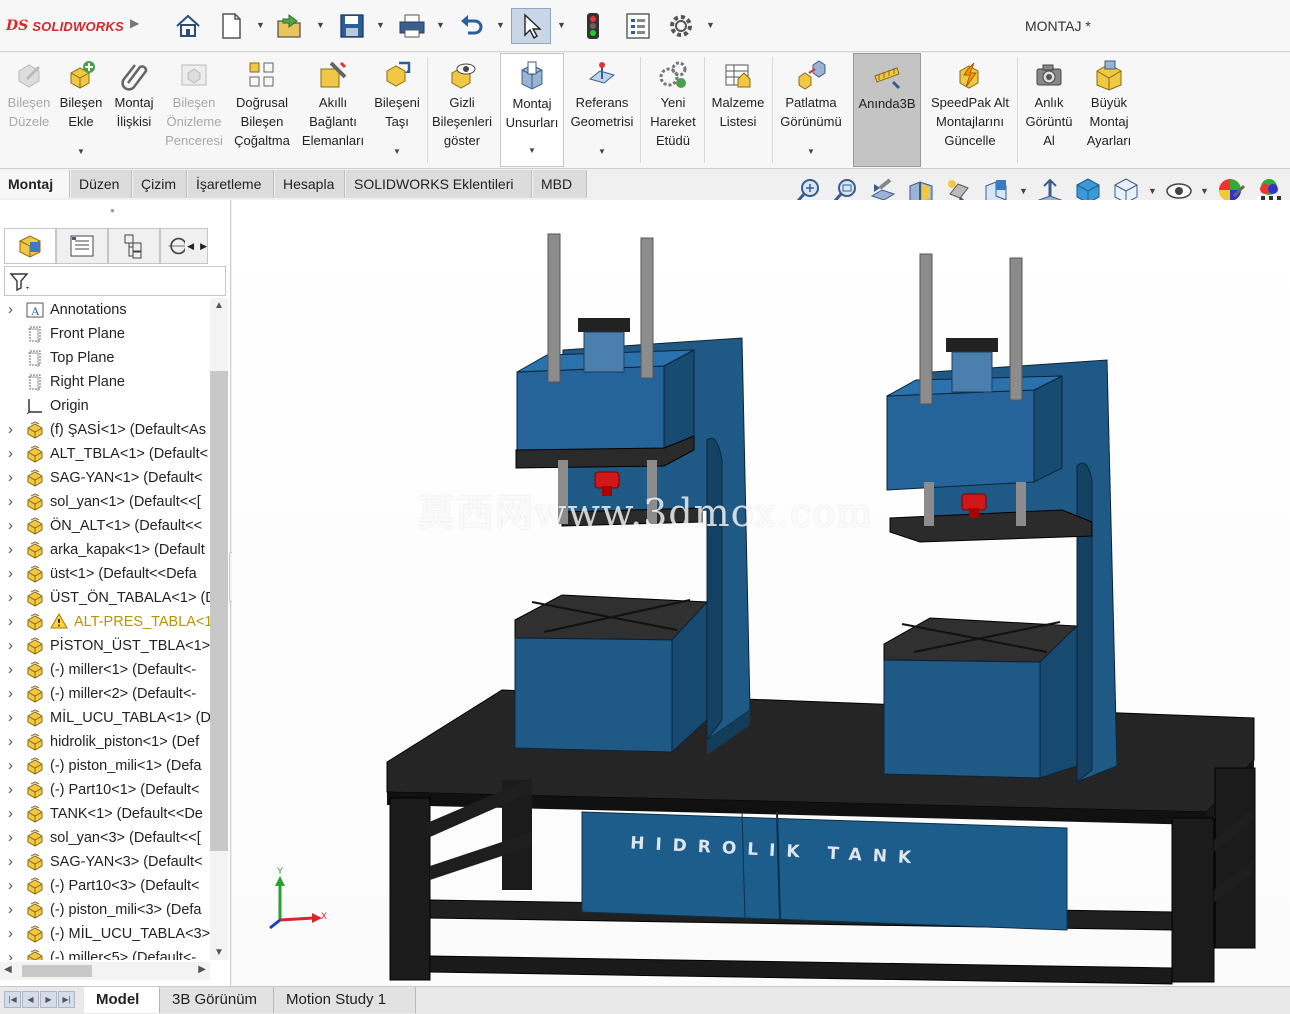  I want to click on tree-node: › (-) piston_mili<3> (Defa, so click(105, 910).